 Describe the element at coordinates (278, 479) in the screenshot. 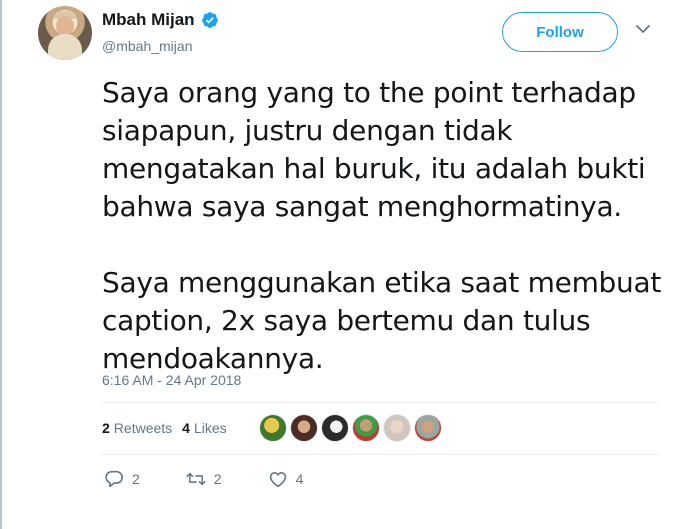

I see `like-heart-icon` at that location.